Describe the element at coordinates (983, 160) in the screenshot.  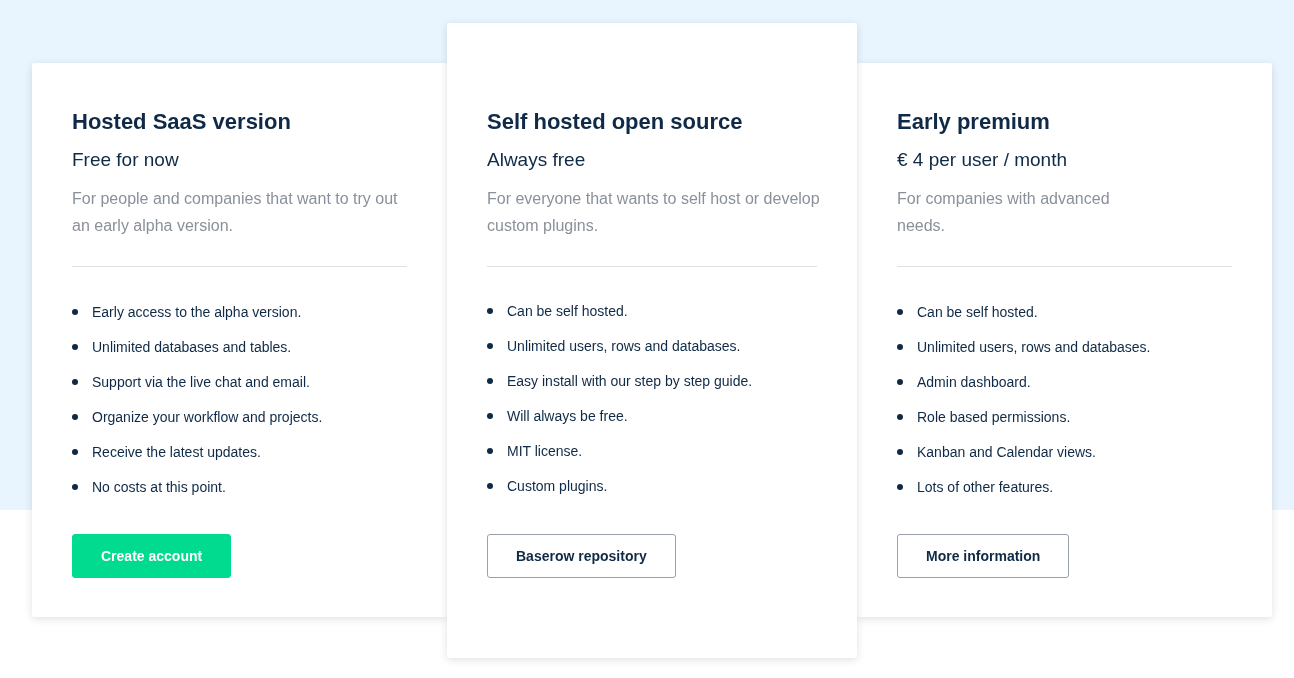
I see `plan-price: € 4 per user / month` at that location.